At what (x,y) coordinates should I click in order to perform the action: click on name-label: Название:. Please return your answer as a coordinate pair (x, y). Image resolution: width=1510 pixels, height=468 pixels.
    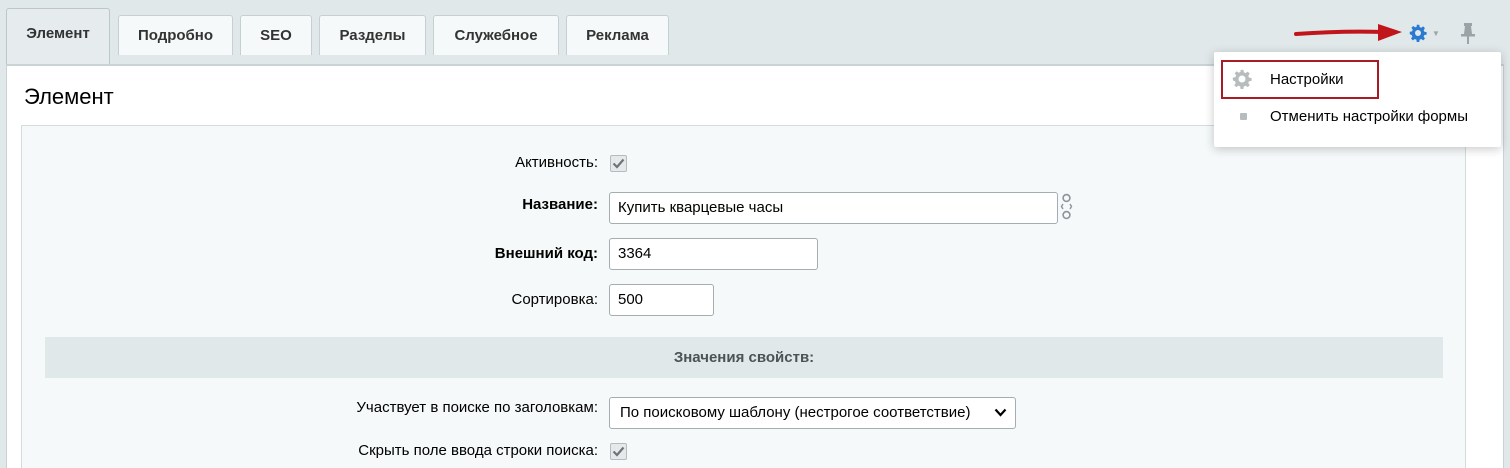
    Looking at the image, I should click on (560, 204).